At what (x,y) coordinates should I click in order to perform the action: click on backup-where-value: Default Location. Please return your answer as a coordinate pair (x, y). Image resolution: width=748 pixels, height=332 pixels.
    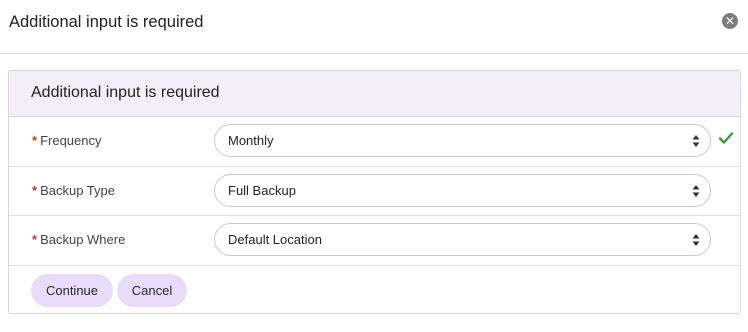
    Looking at the image, I should click on (275, 239).